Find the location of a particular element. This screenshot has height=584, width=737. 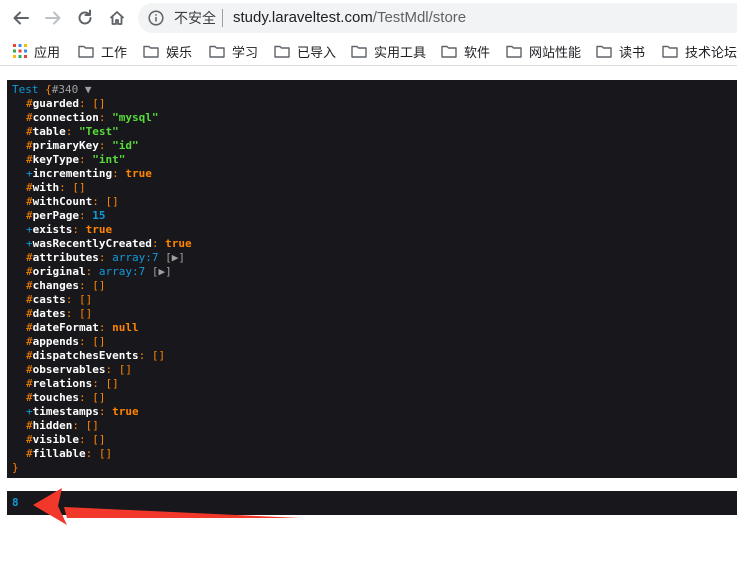

dump-property: #guarded: [] is located at coordinates (374, 104).